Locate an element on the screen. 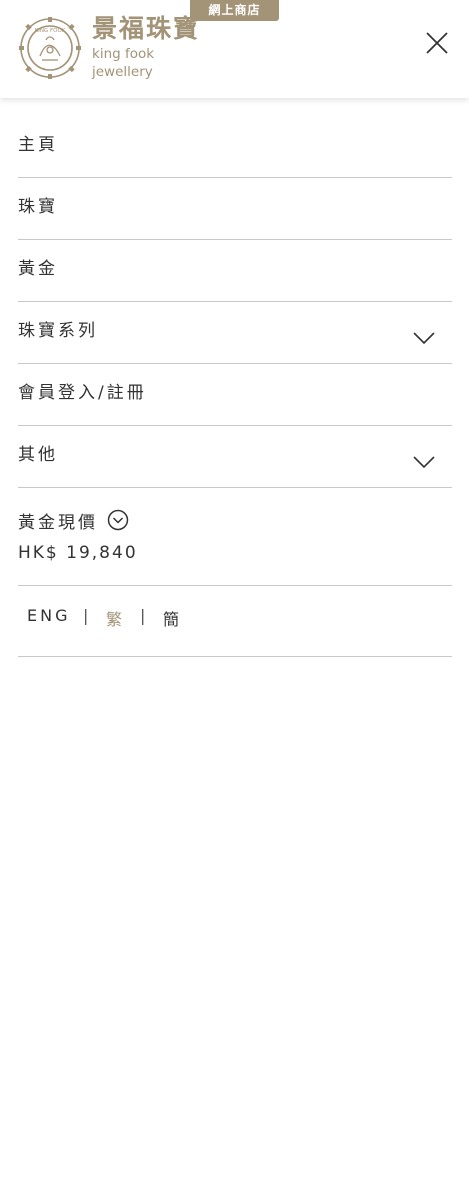 The image size is (469, 1195). site-header: 網上商店 KING FOOK 景福珠寶 king fook jewellery is located at coordinates (234, 49).